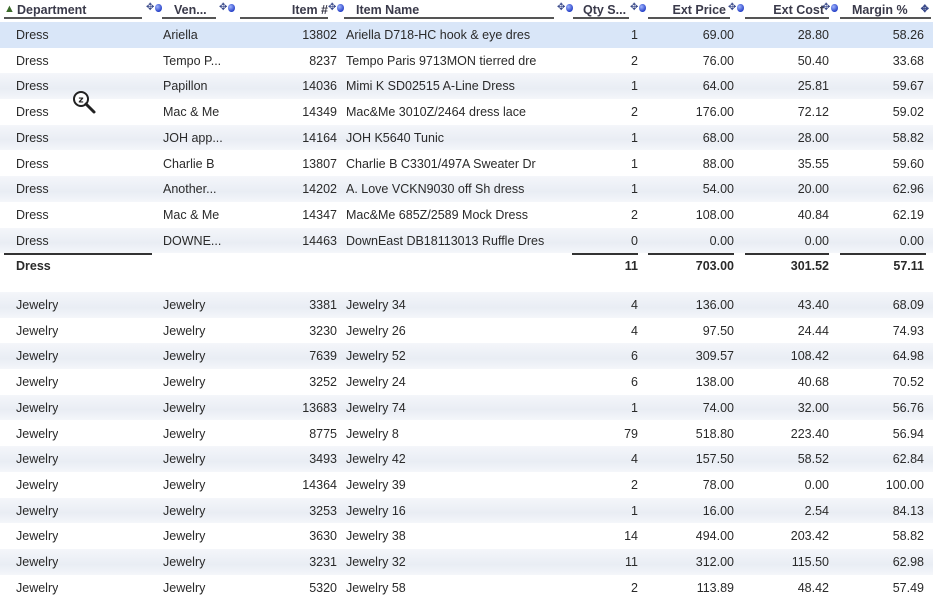 The image size is (933, 604). What do you see at coordinates (714, 214) in the screenshot?
I see `cell-ext-price: 108.00` at bounding box center [714, 214].